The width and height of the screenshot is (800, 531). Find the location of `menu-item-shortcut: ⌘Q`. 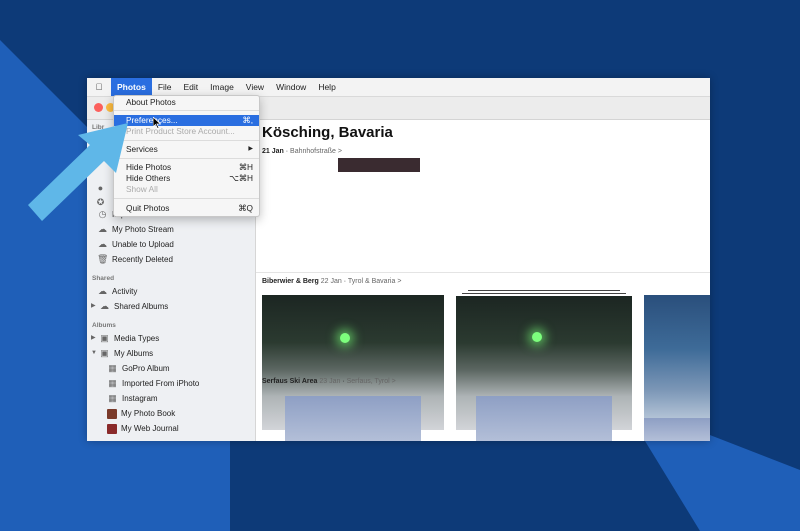

menu-item-shortcut: ⌘Q is located at coordinates (245, 208).